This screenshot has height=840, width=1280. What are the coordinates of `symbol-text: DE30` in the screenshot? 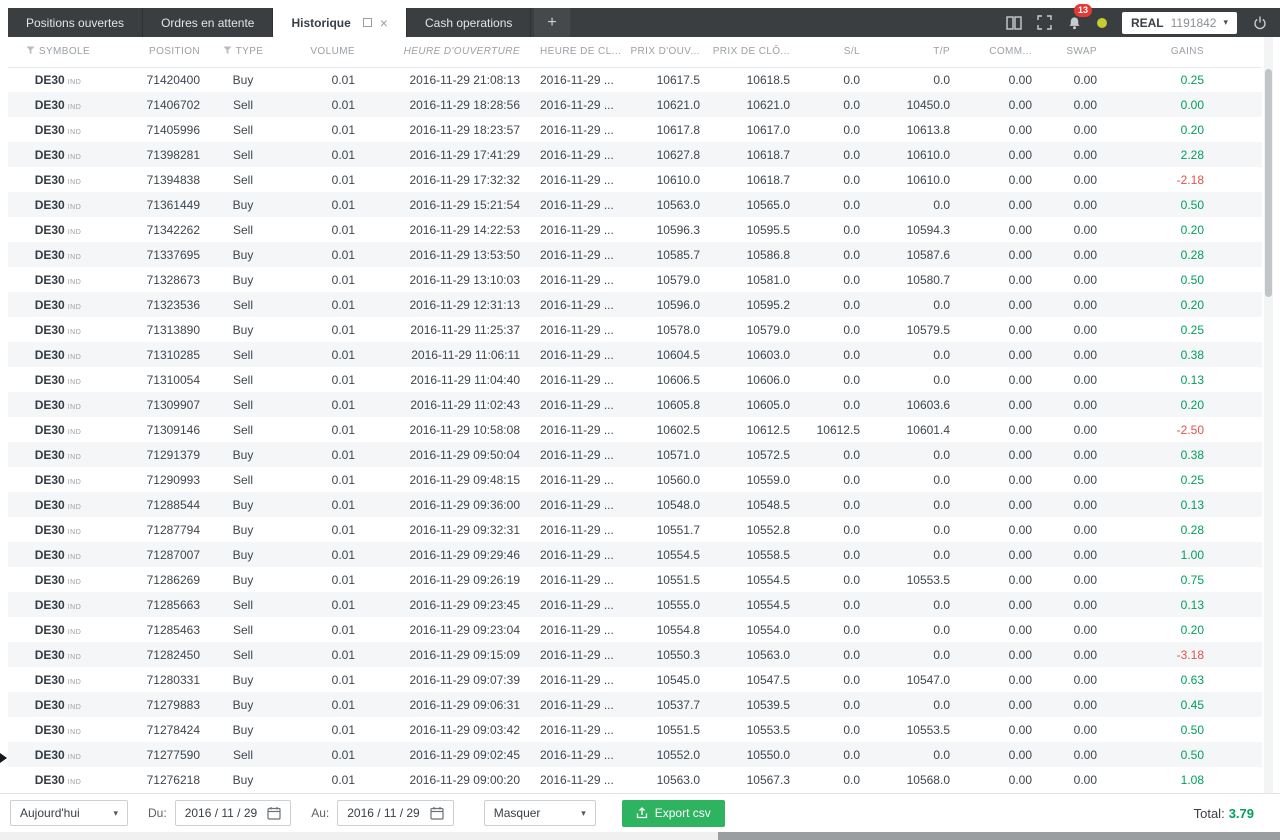 It's located at (49, 654).